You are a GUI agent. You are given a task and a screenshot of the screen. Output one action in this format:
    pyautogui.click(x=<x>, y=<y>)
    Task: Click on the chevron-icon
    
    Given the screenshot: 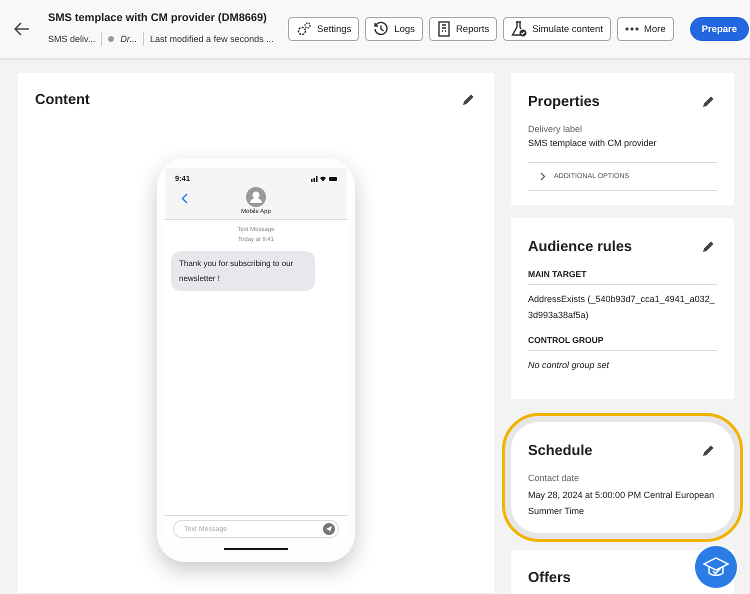 What is the action you would take?
    pyautogui.click(x=543, y=176)
    